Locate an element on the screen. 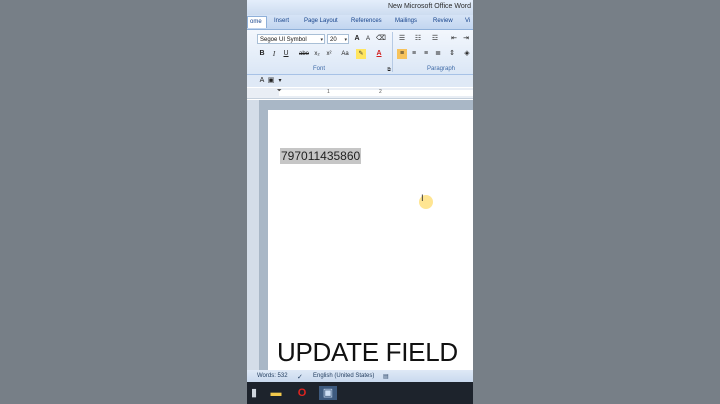  align-center-icon: ≡ is located at coordinates (414, 54).